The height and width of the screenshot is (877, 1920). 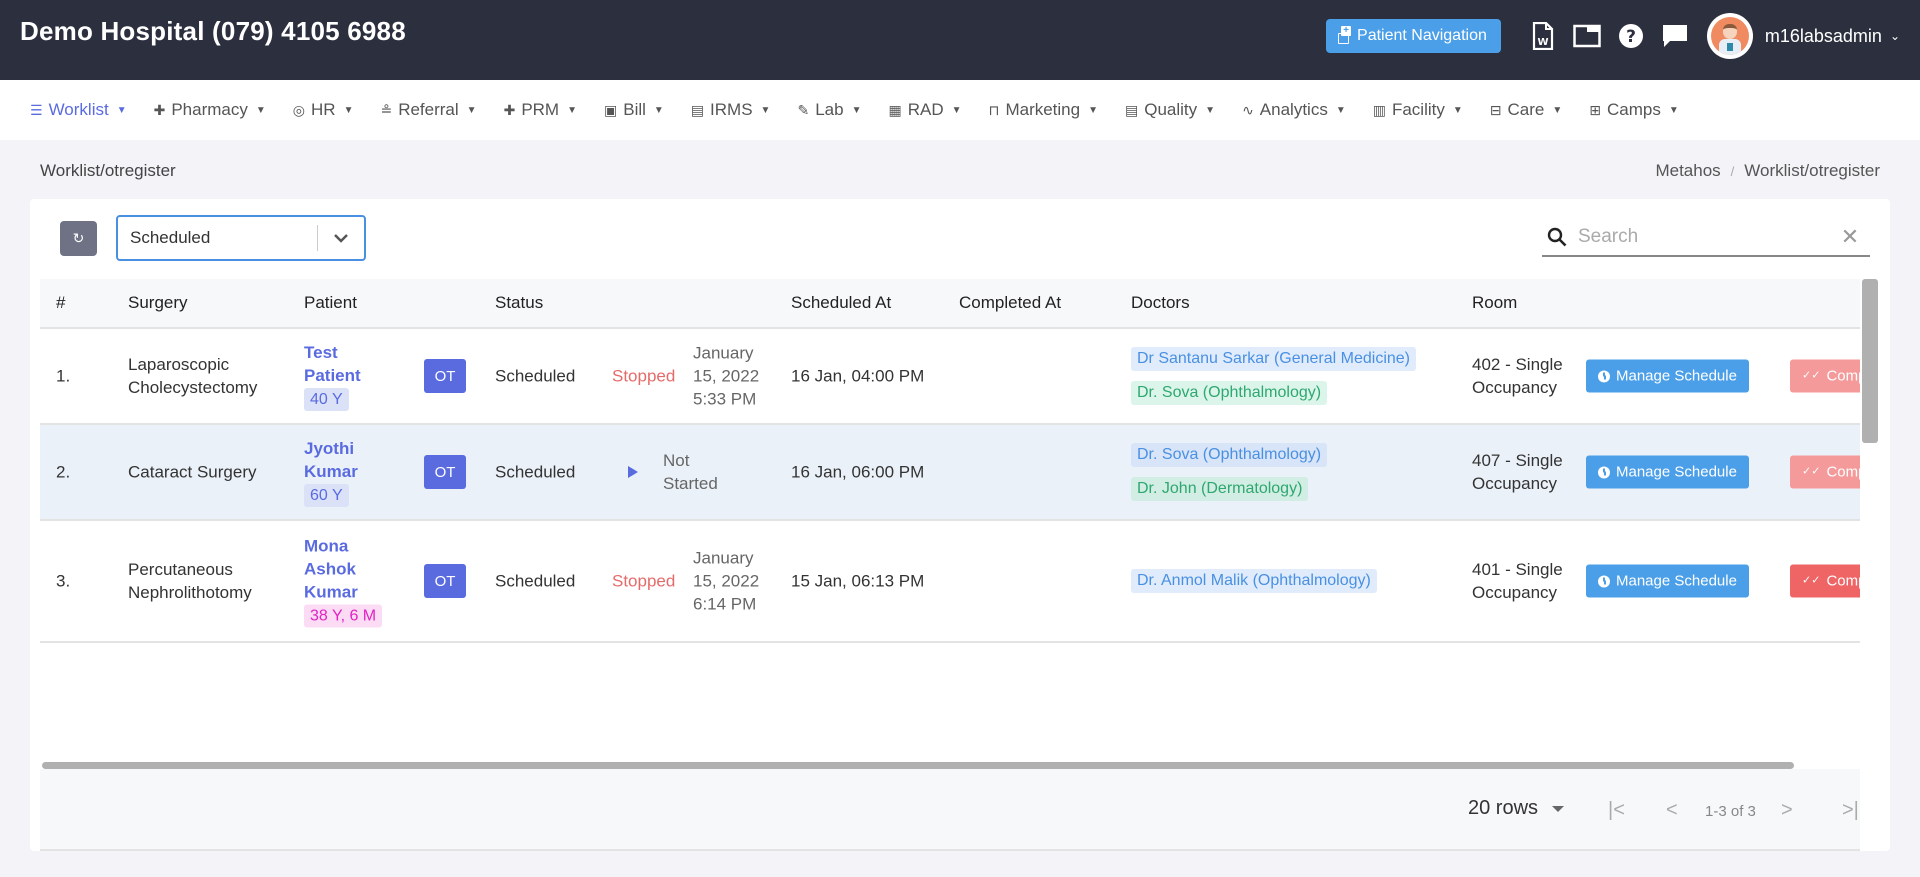 I want to click on vertical-scrollbar, so click(x=1870, y=361).